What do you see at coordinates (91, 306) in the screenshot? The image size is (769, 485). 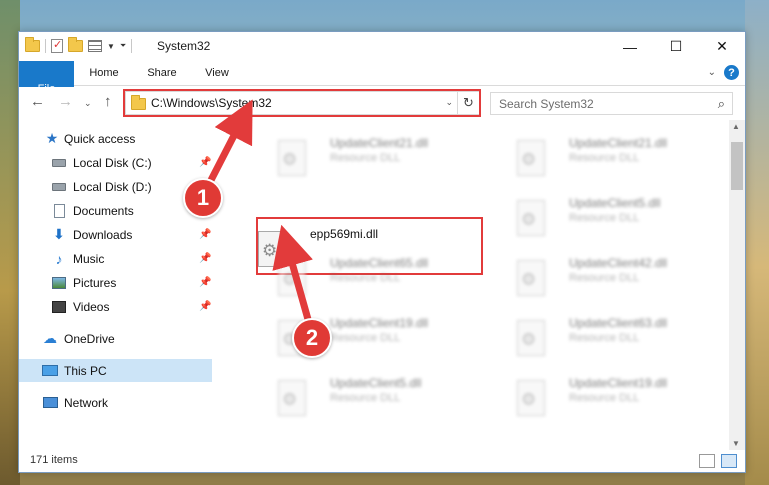 I see `nav-label: Videos` at bounding box center [91, 306].